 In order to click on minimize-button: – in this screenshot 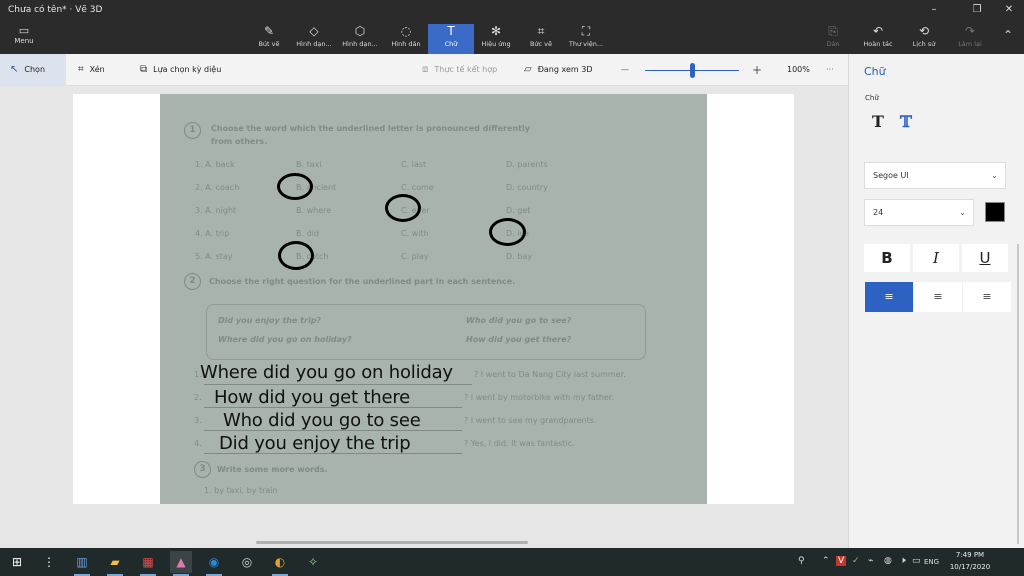, I will do `click(934, 10)`.